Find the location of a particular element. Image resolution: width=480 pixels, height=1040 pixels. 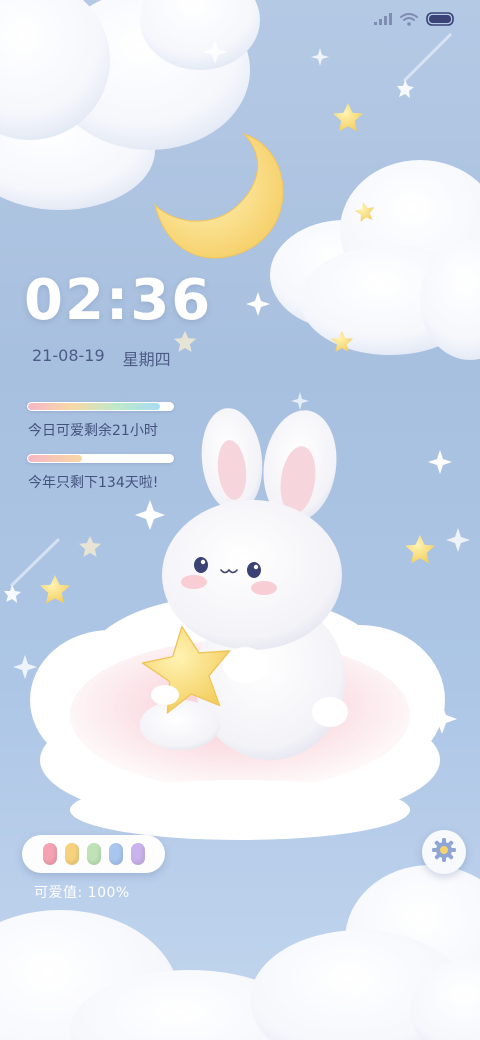

cloud-top-left is located at coordinates (130, 105).